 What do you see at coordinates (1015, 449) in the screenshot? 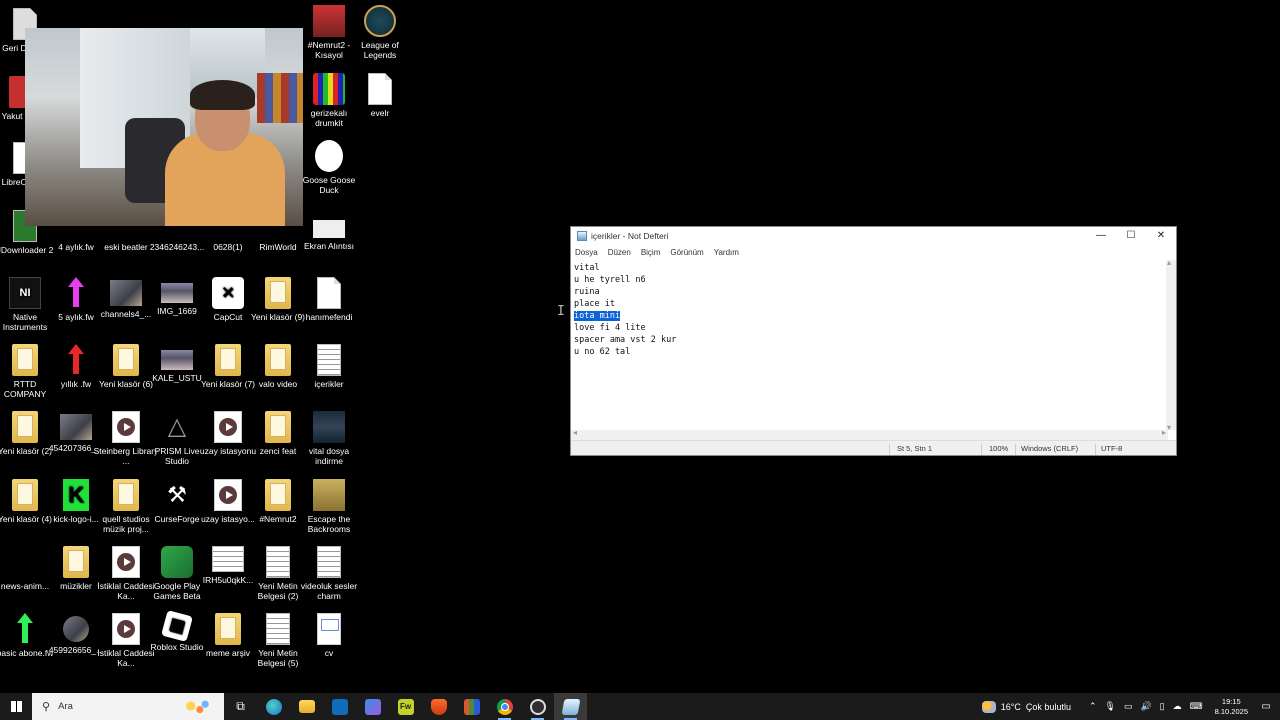
I see `status-separator` at bounding box center [1015, 449].